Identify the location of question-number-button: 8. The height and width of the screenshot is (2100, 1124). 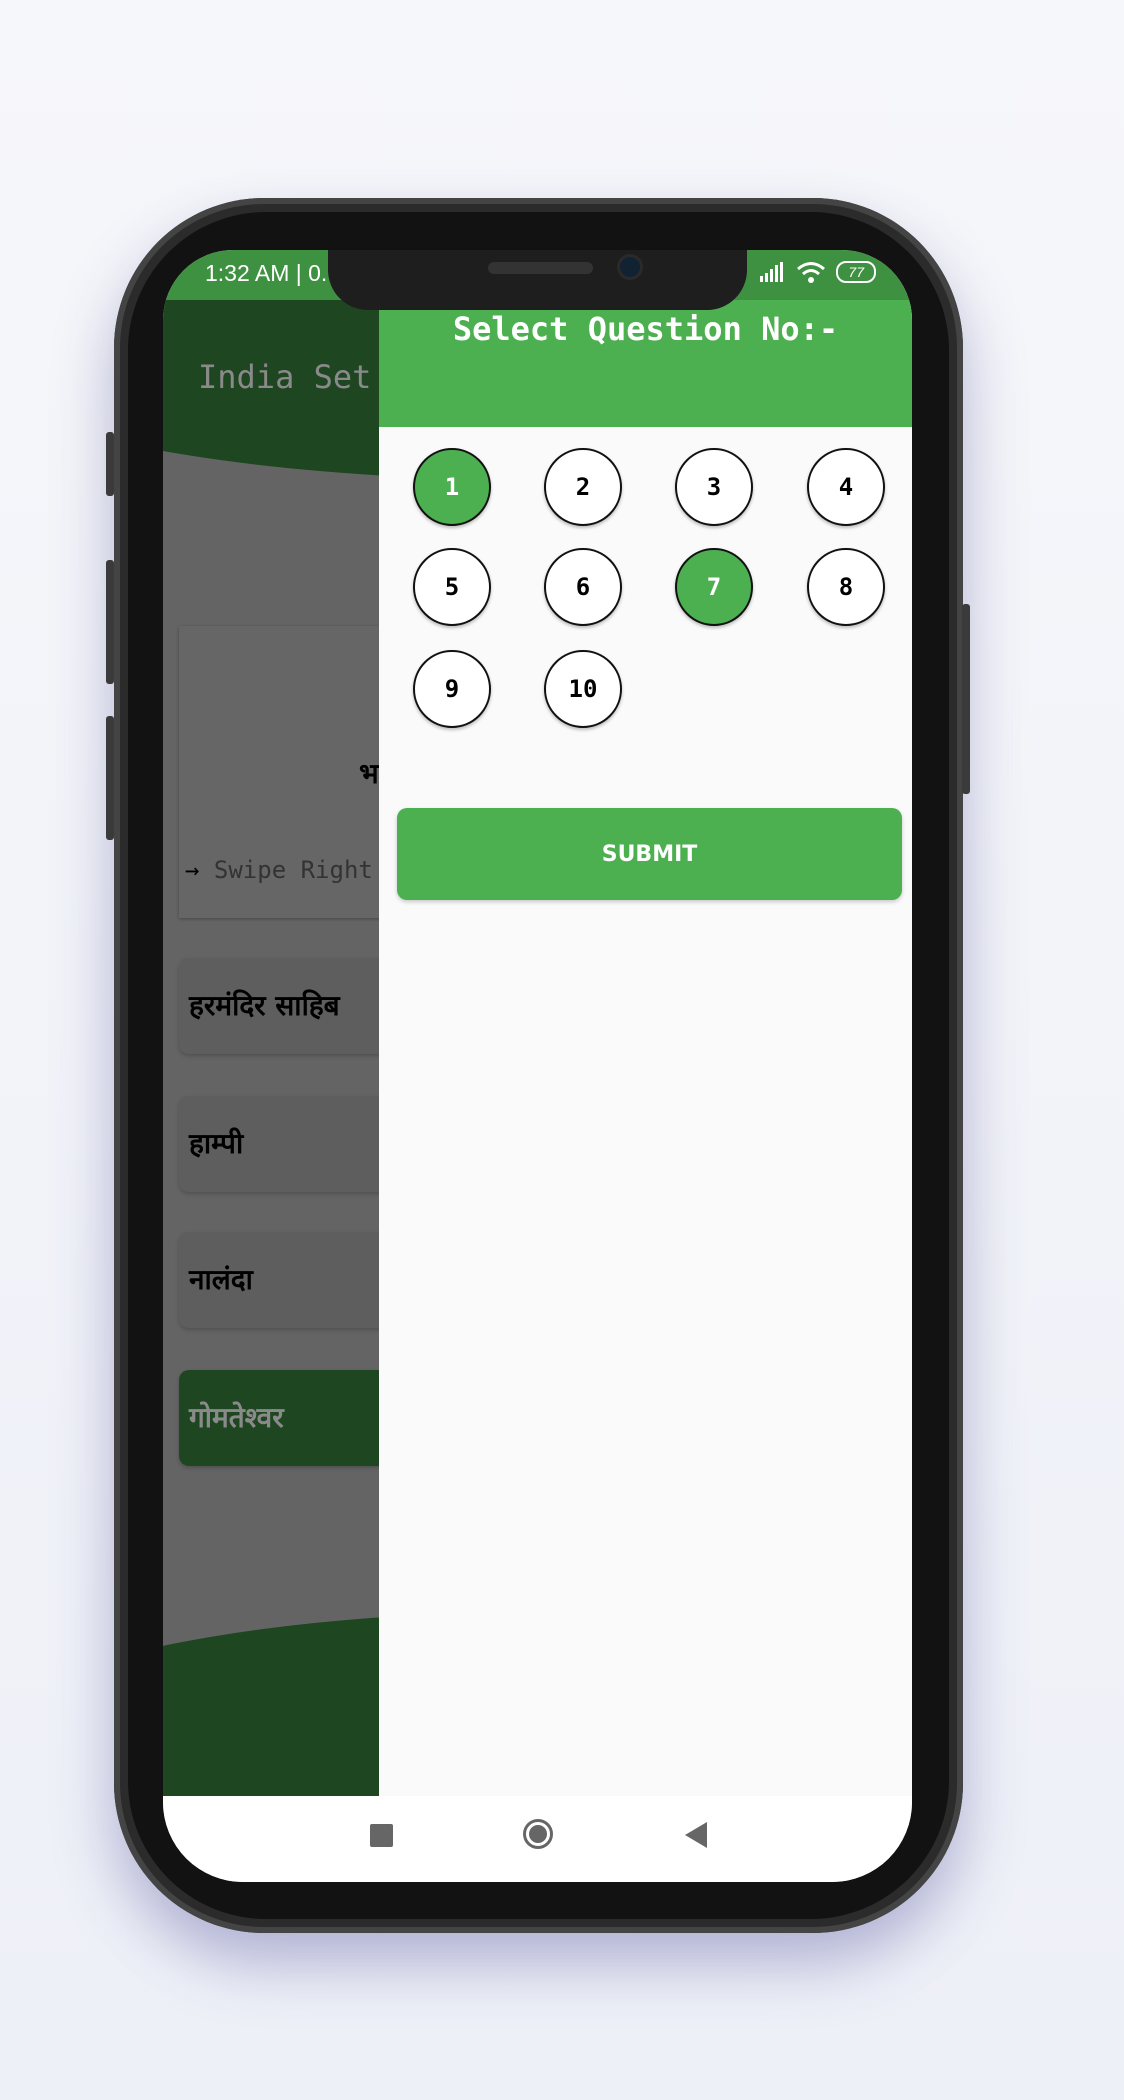
(846, 587).